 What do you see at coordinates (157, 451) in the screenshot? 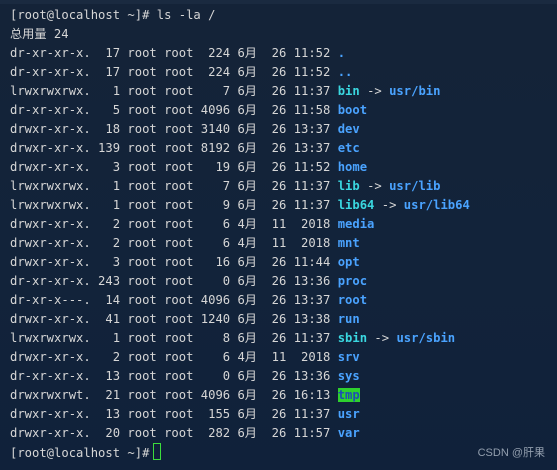
I see `cursor-icon` at bounding box center [157, 451].